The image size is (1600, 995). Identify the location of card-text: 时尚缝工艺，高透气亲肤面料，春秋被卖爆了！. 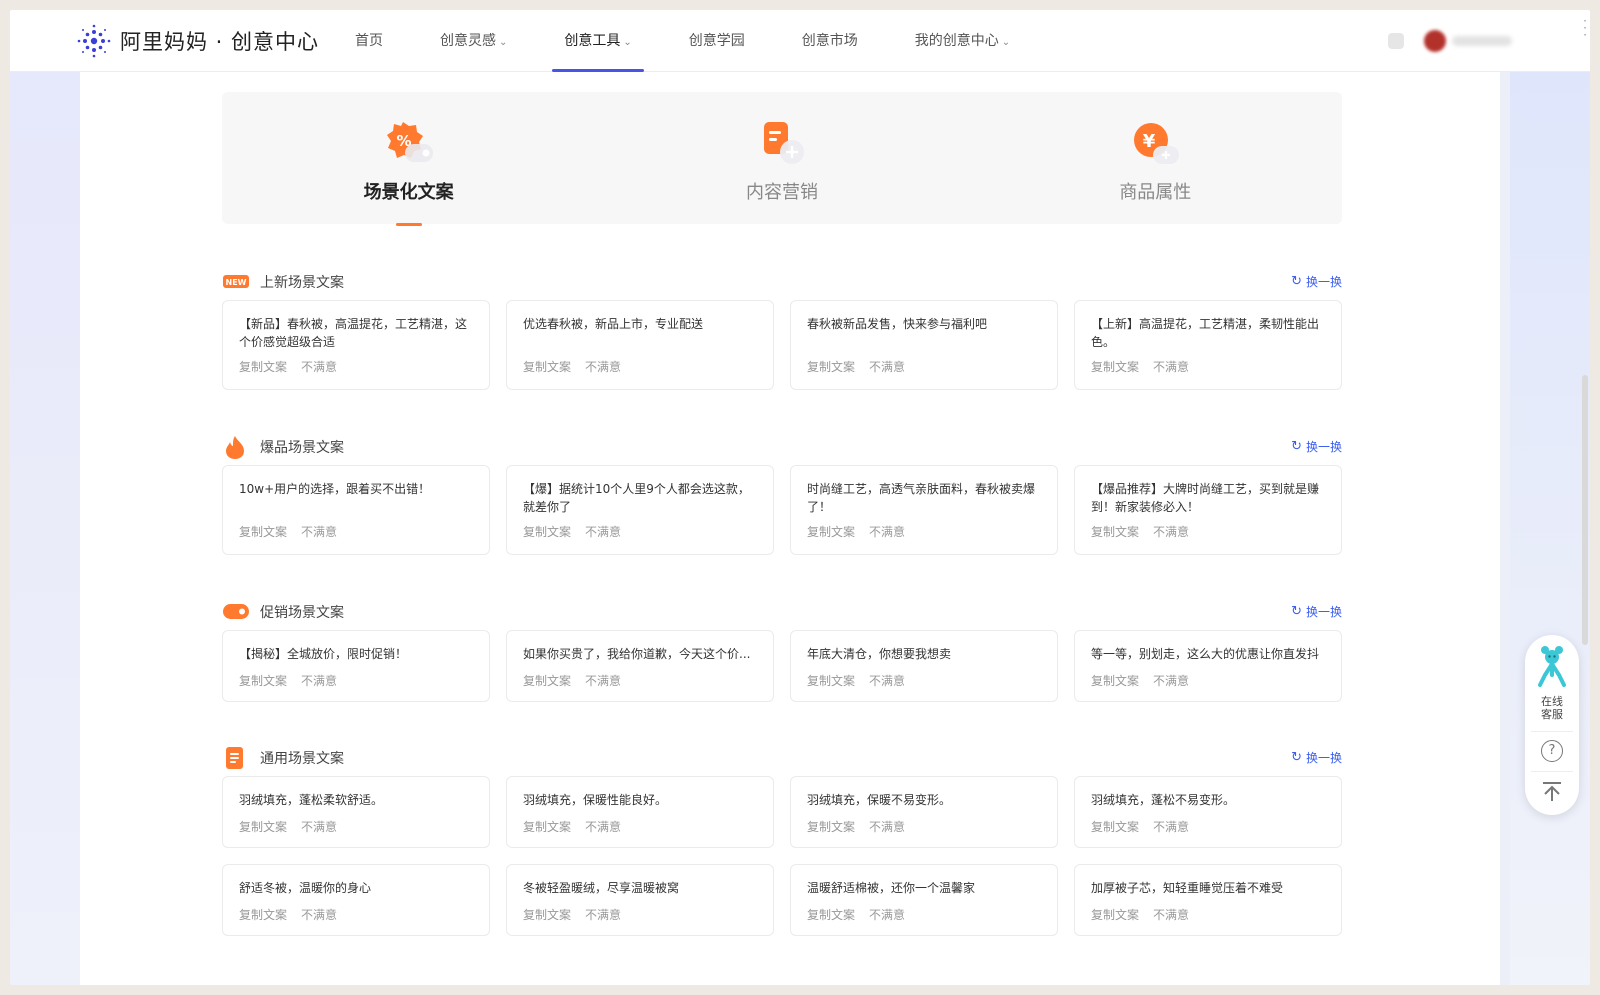
(921, 498).